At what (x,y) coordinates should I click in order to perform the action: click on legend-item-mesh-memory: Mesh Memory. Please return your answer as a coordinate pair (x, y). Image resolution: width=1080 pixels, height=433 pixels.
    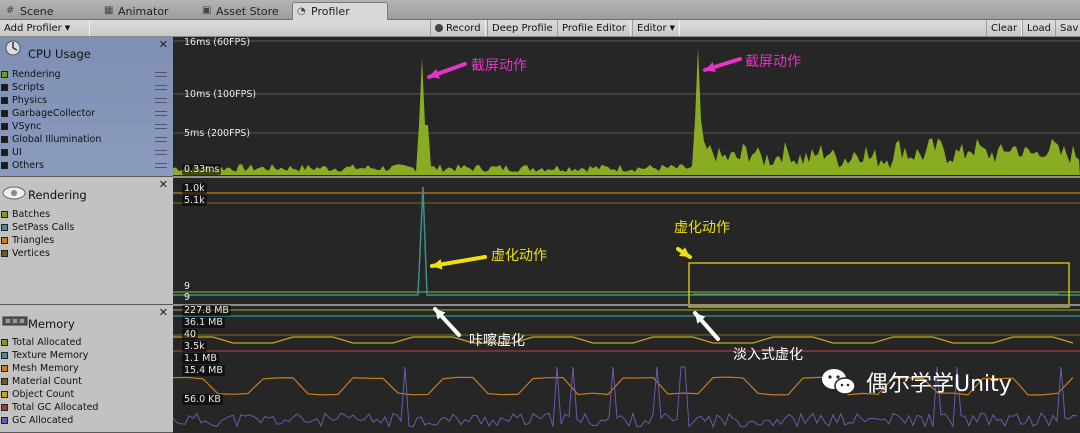
    Looking at the image, I should click on (86, 368).